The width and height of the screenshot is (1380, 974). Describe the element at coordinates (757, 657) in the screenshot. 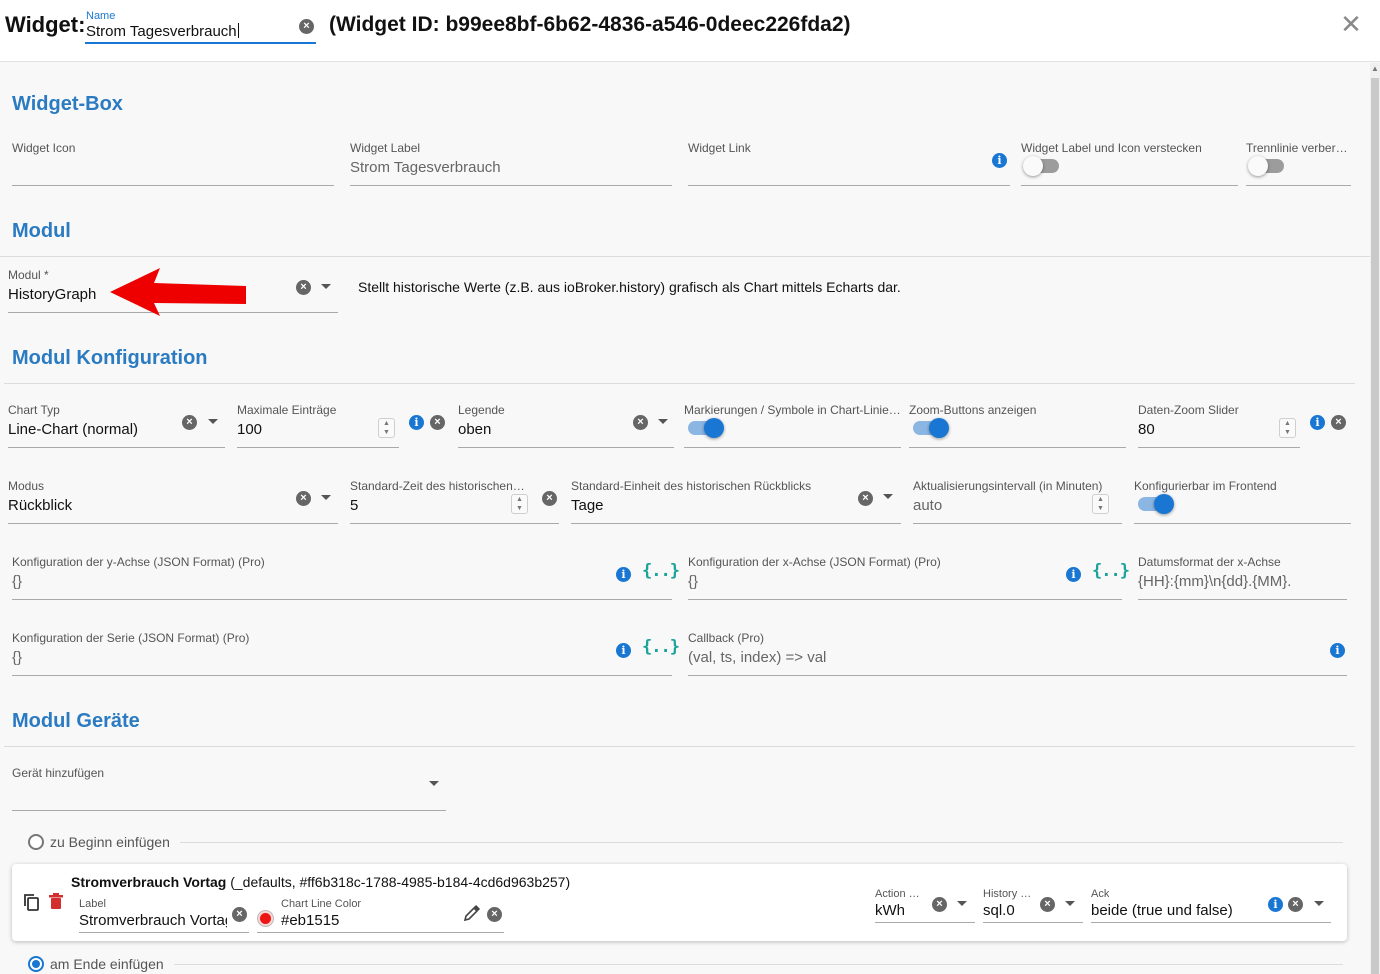

I see `callback-input: (val, ts, index) => val` at that location.